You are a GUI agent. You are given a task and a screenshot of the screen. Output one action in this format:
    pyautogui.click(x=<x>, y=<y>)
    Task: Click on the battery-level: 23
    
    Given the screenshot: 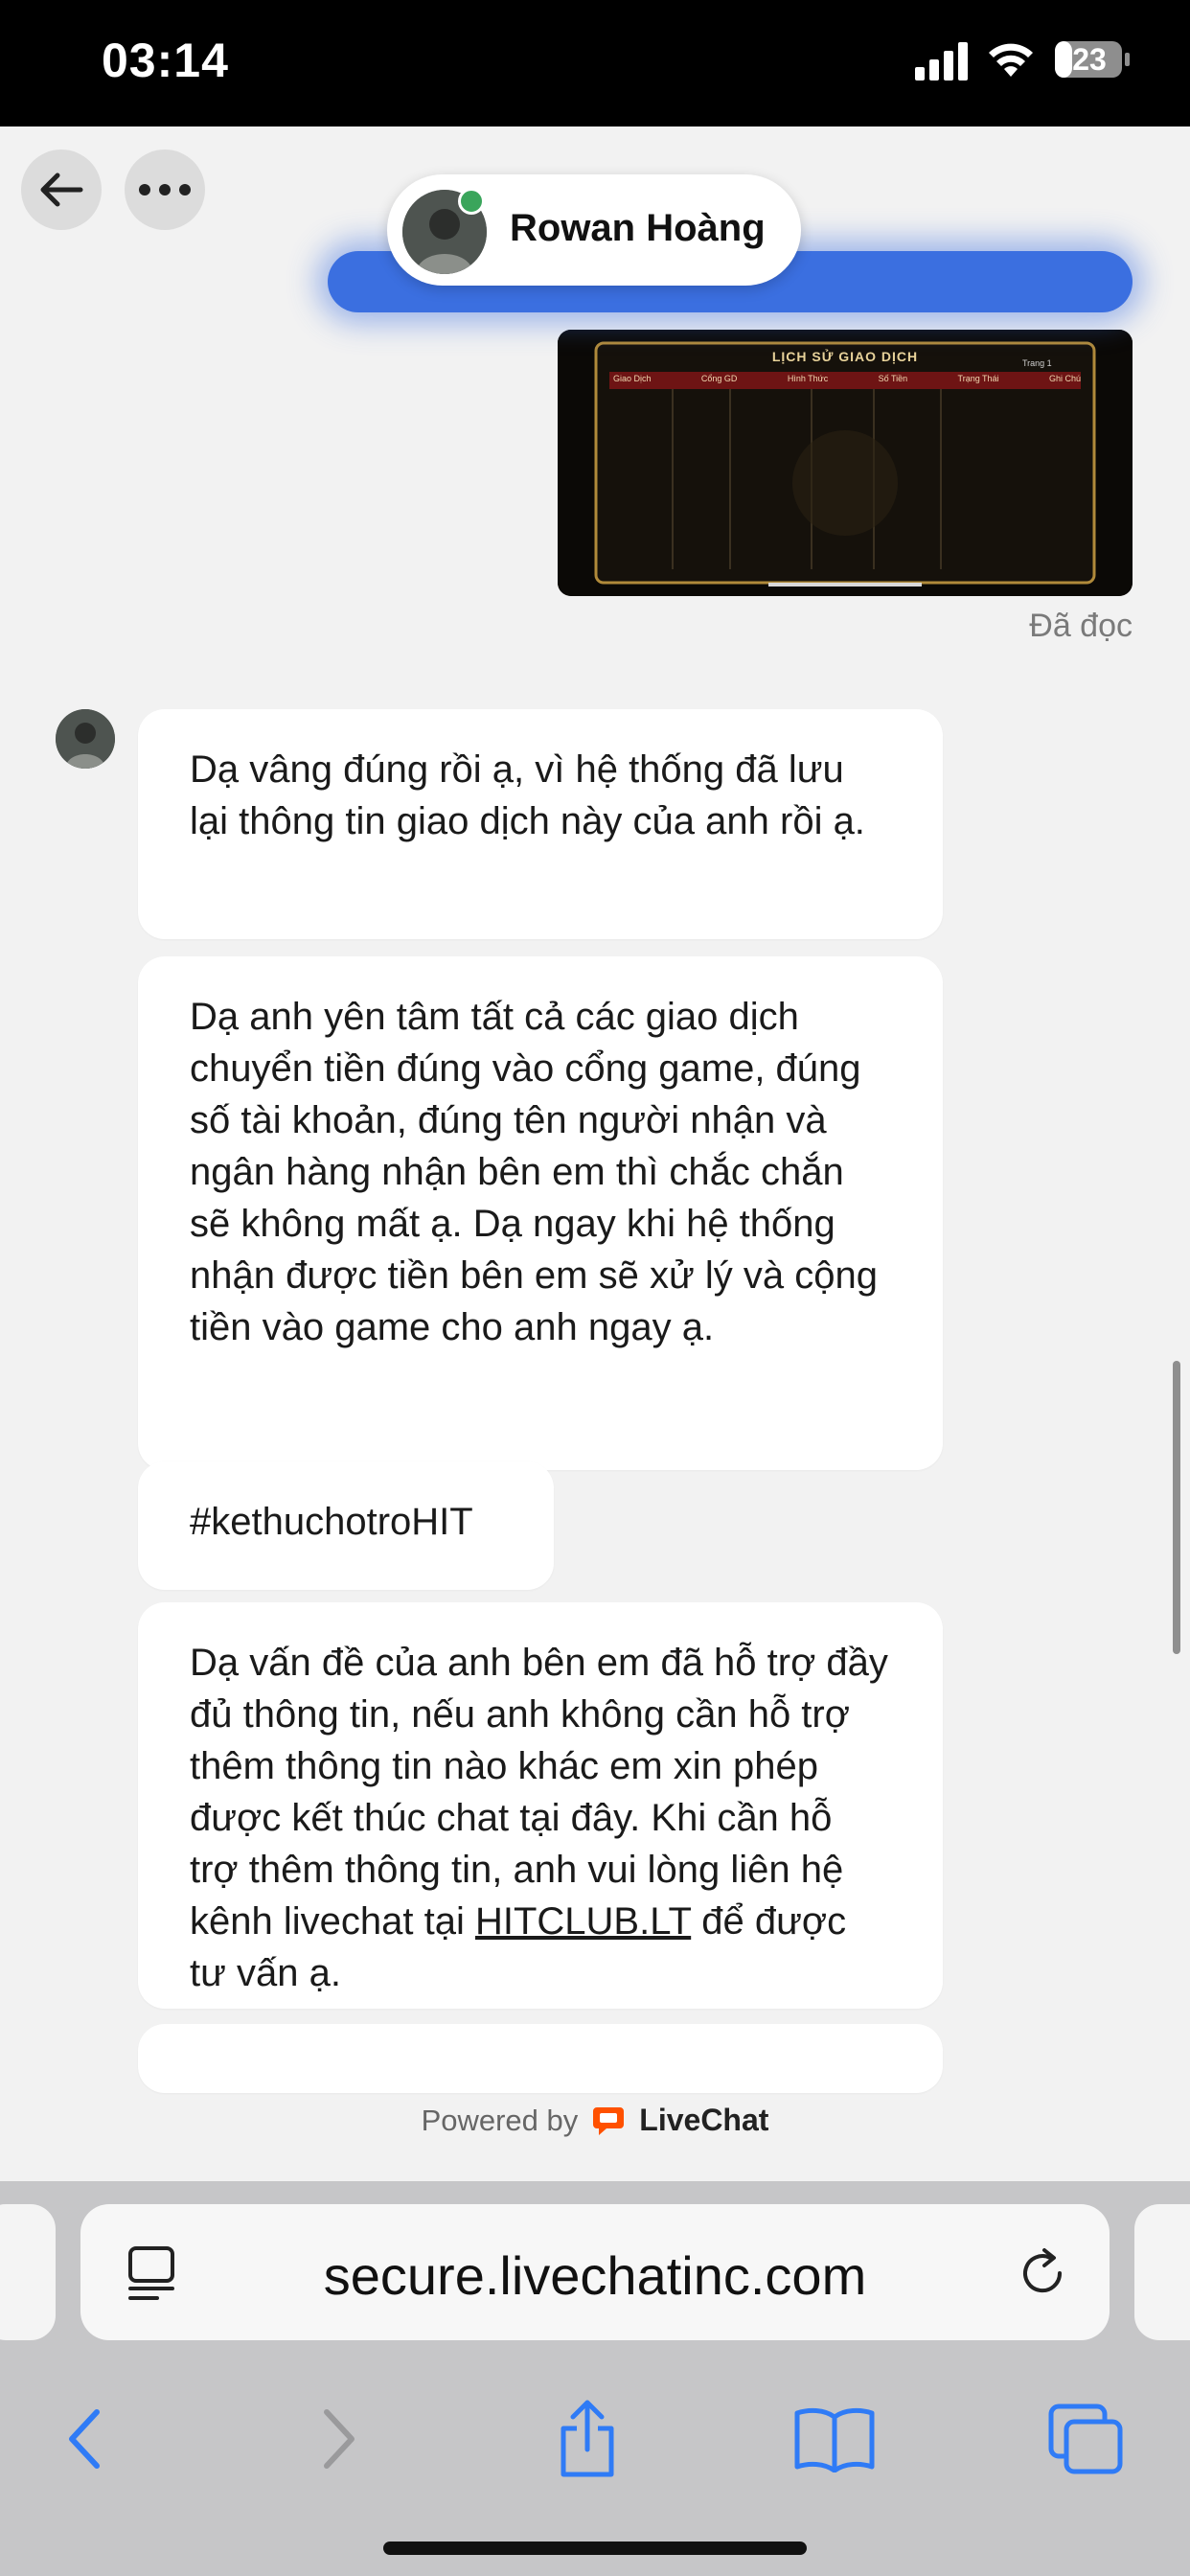 What is the action you would take?
    pyautogui.click(x=1090, y=59)
    